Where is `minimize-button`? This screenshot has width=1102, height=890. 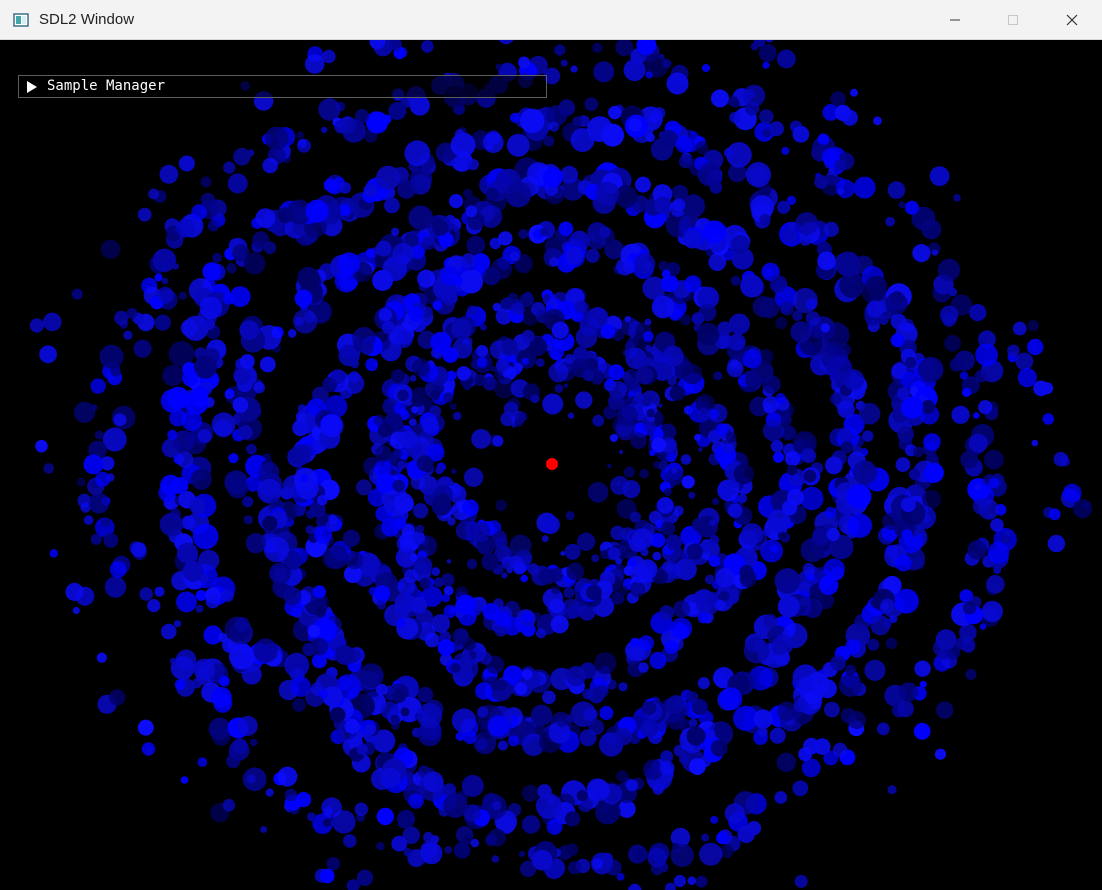
minimize-button is located at coordinates (955, 20).